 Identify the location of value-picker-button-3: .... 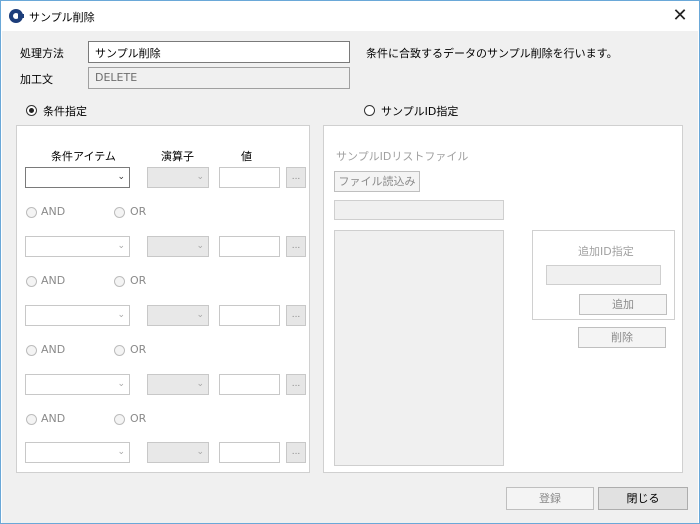
(296, 315).